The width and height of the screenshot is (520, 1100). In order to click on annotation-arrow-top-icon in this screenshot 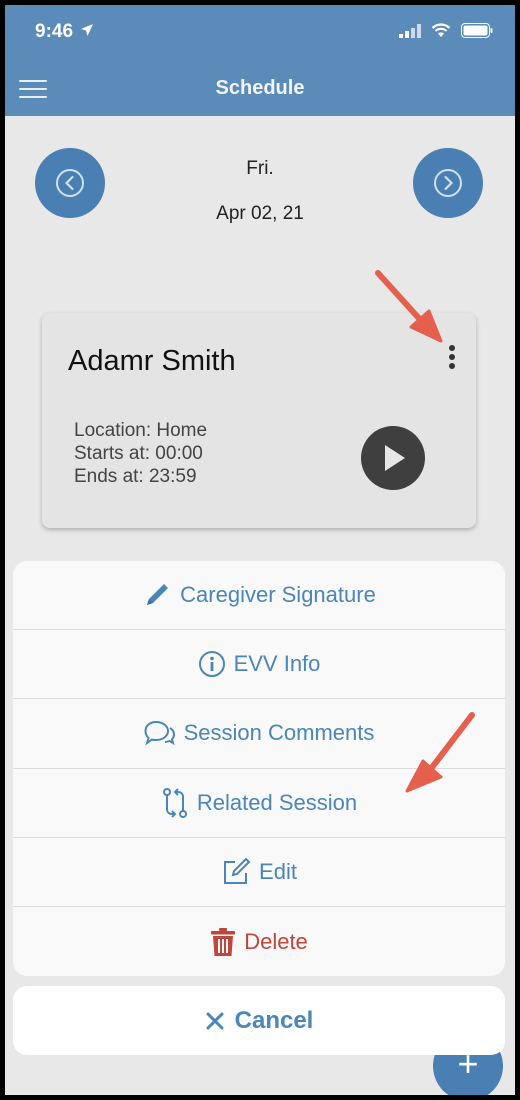, I will do `click(425, 531)`.